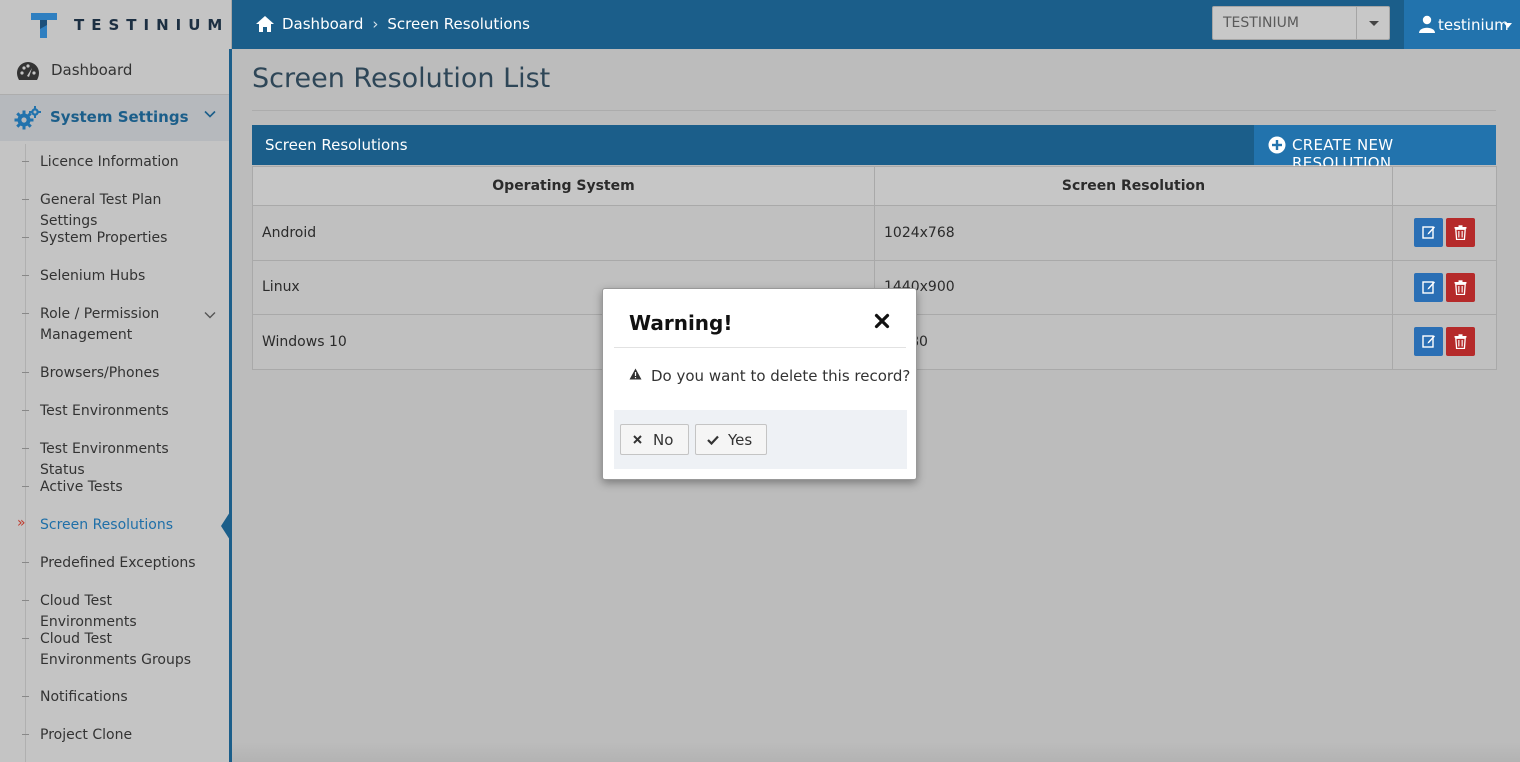  What do you see at coordinates (563, 233) in the screenshot?
I see `cell-operating-system: Android` at bounding box center [563, 233].